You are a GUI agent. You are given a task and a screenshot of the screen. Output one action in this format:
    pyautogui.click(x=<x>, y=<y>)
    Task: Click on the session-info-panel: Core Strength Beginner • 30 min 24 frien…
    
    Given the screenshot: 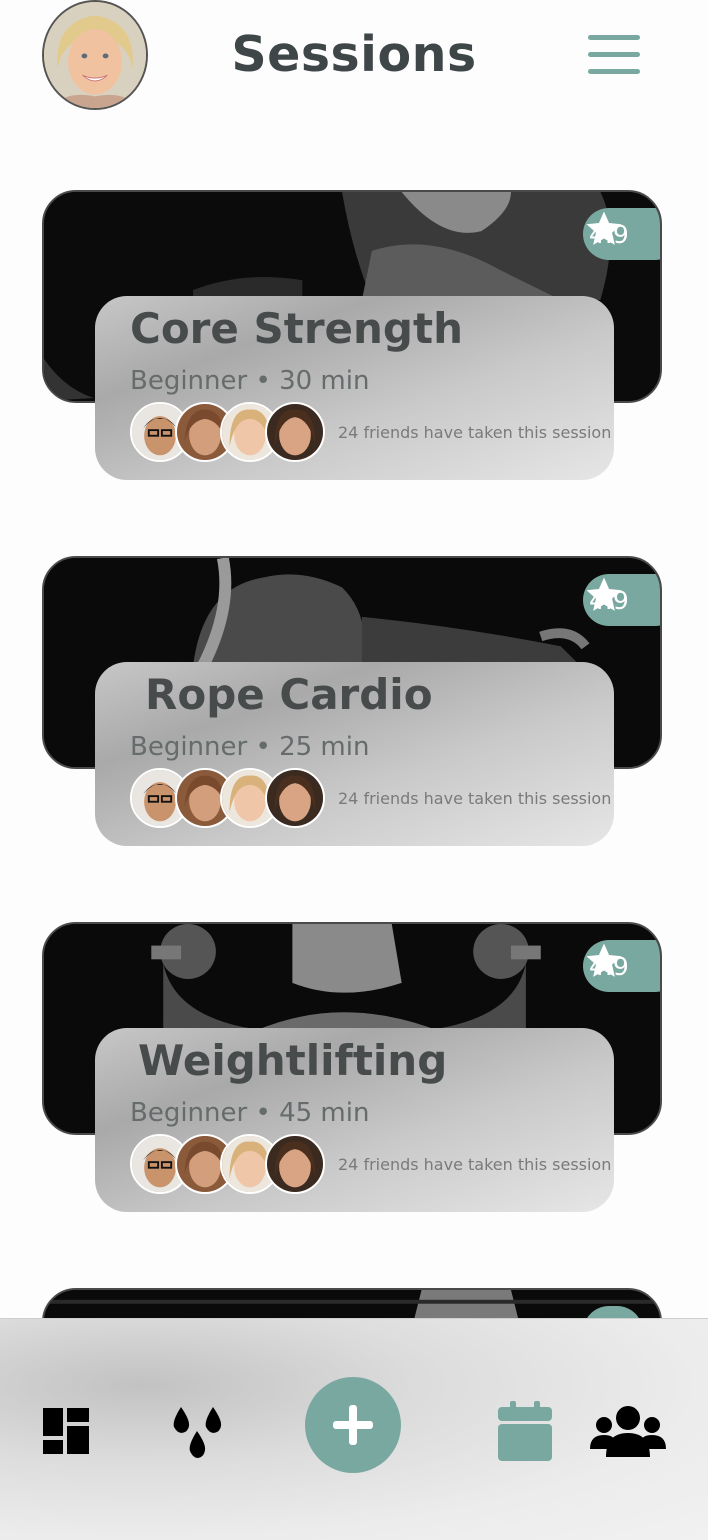 What is the action you would take?
    pyautogui.click(x=354, y=388)
    